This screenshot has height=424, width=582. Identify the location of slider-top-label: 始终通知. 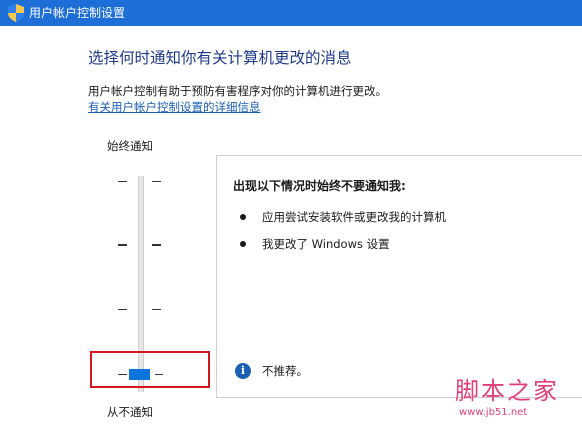
(130, 146).